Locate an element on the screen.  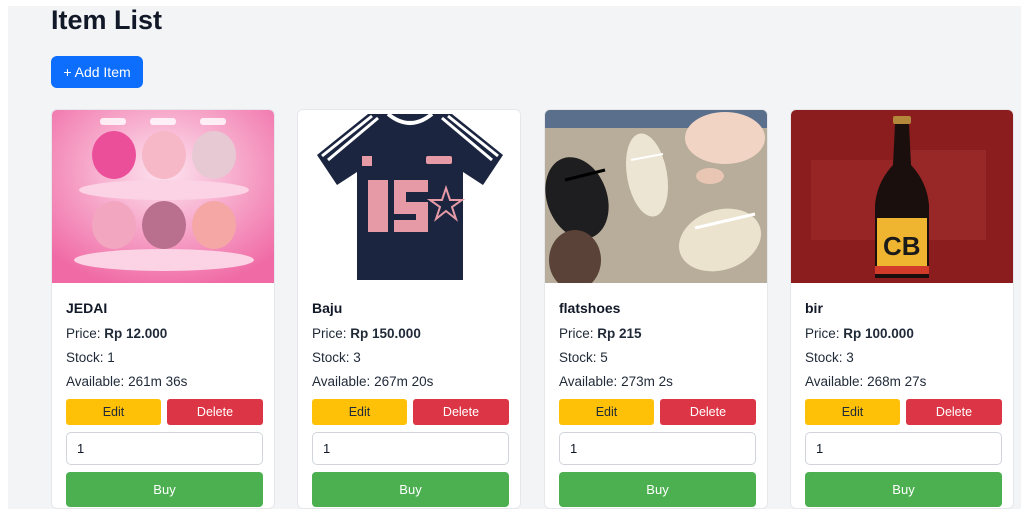
item-available: Available: 273m 2s is located at coordinates (616, 381).